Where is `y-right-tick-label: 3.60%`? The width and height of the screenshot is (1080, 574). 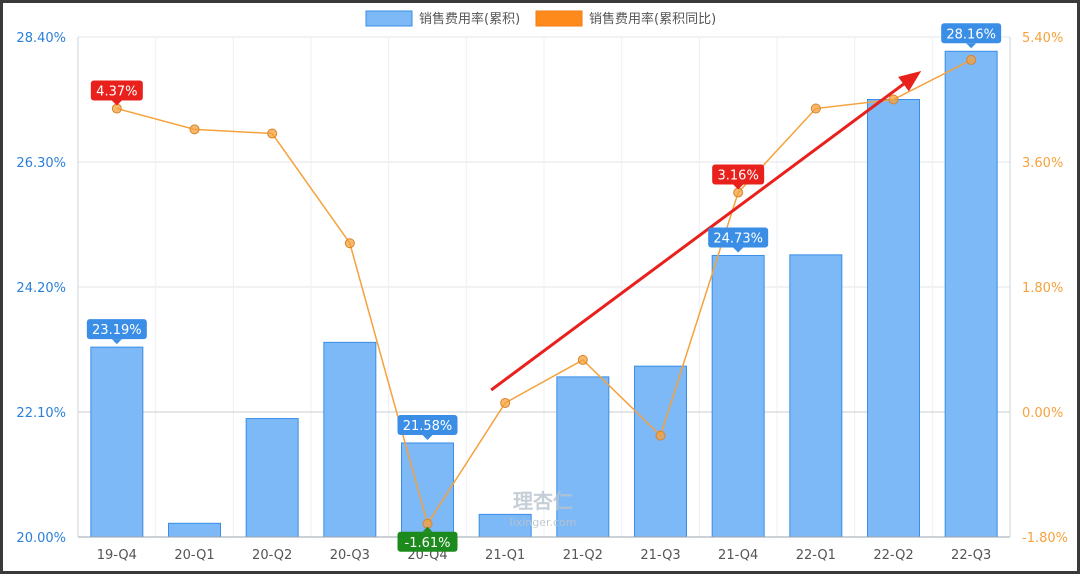
y-right-tick-label: 3.60% is located at coordinates (1042, 163).